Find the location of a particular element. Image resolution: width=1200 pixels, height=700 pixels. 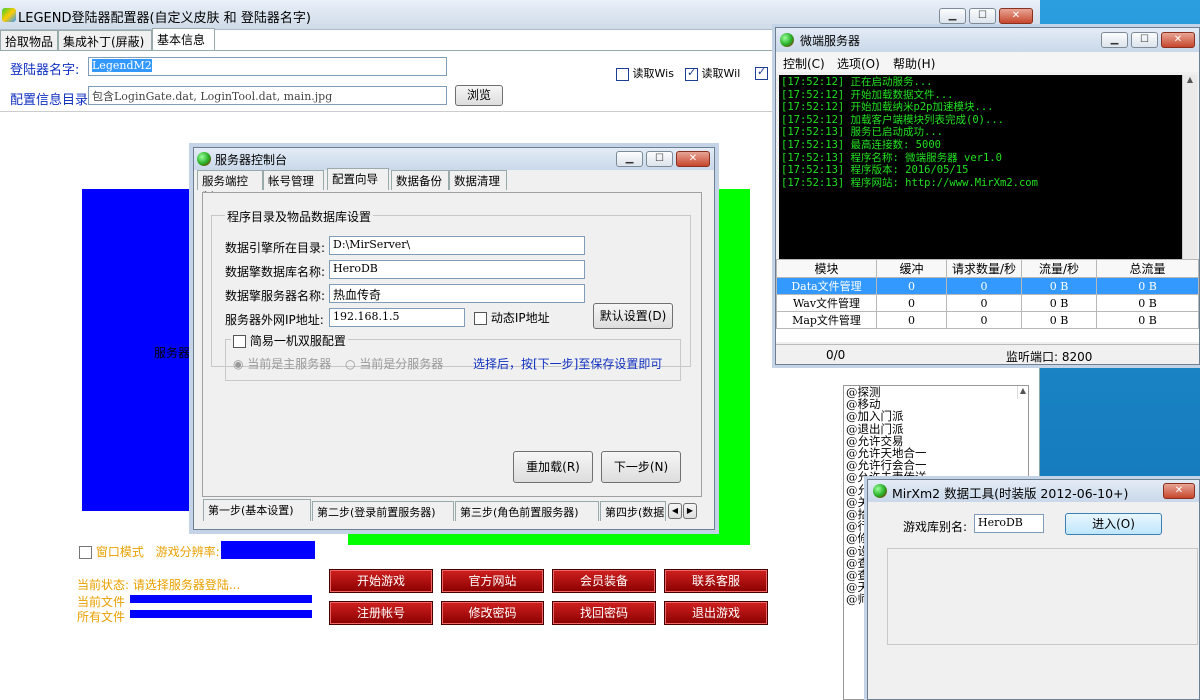

table-header-row: 模块 缓冲 请求数量/秒 流量/秒 总流量 is located at coordinates (987, 268).